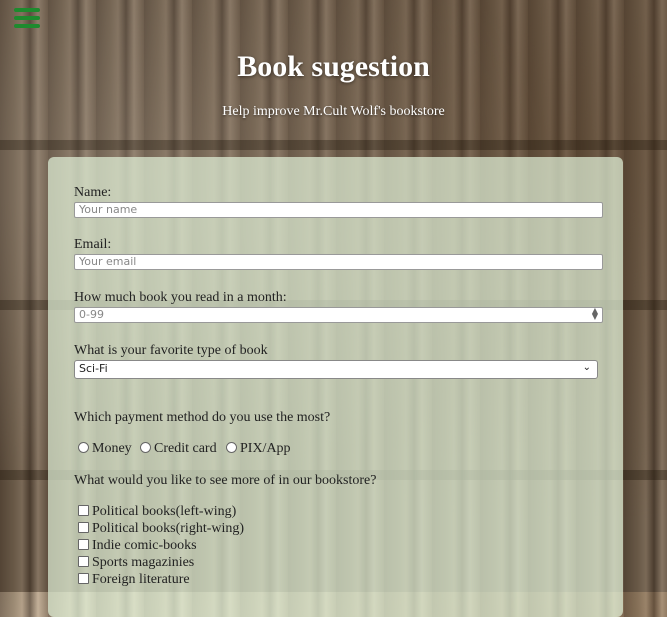  I want to click on checkbox-political-right: Political books(right-wing), so click(161, 529).